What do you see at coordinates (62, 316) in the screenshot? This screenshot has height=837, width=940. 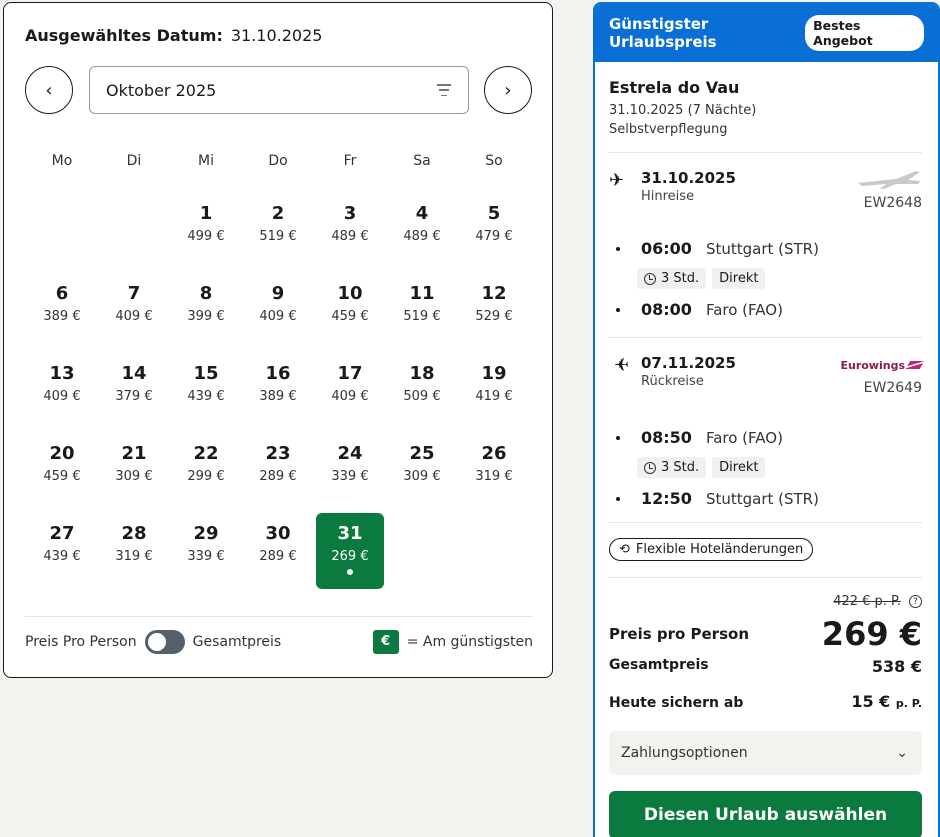 I see `day-price: 389 €` at bounding box center [62, 316].